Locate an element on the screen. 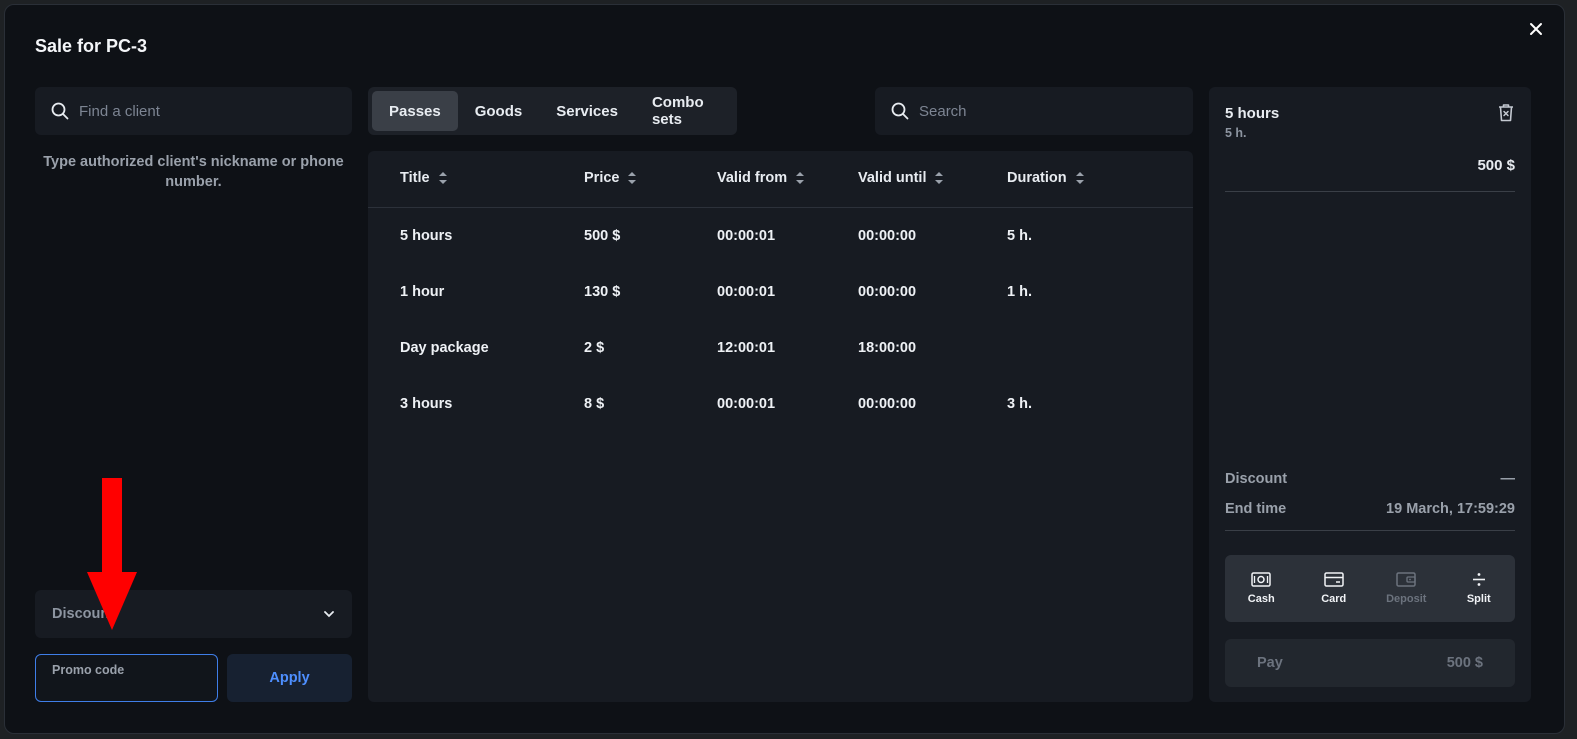 The width and height of the screenshot is (1577, 739). column-header-valid-from: Valid from is located at coordinates (761, 178).